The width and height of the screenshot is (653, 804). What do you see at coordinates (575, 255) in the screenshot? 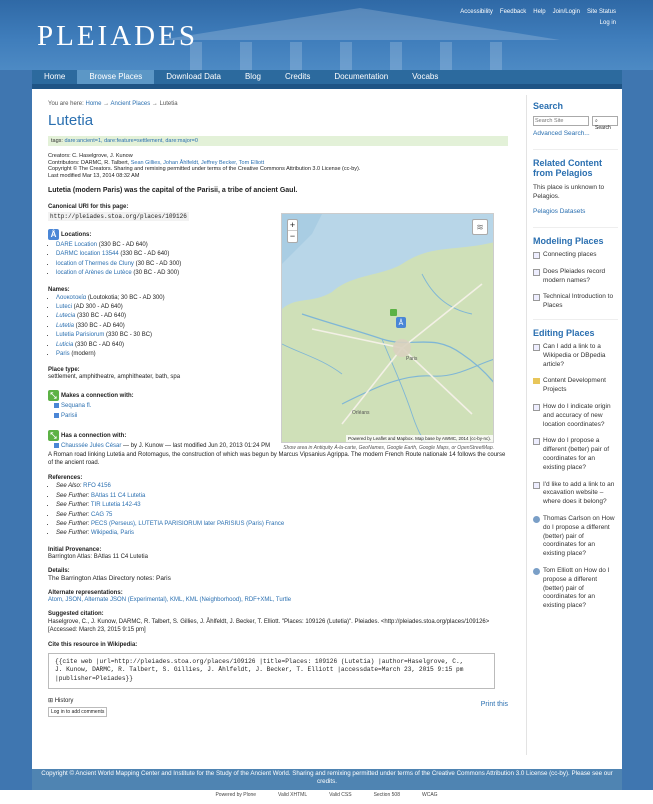
I see `modeling-item: Connecting places` at bounding box center [575, 255].